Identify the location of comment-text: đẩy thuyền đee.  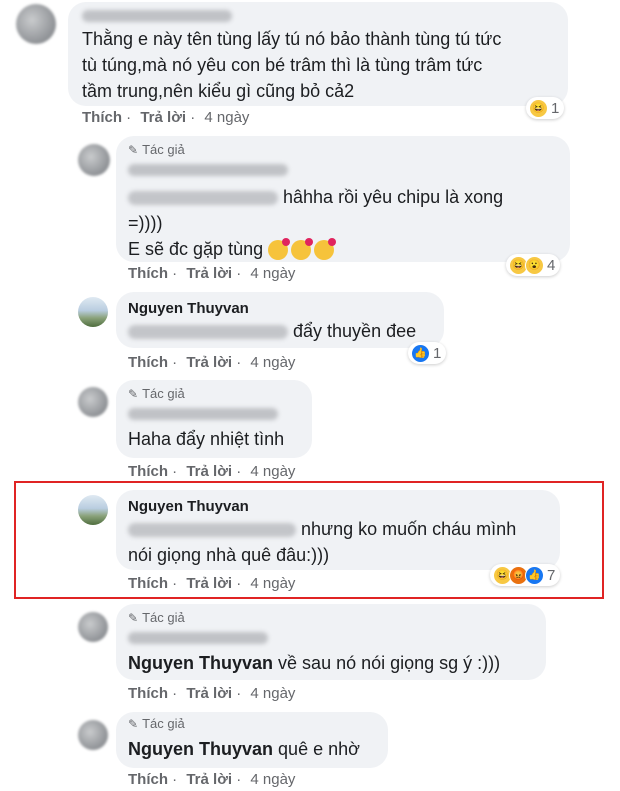
(283, 331).